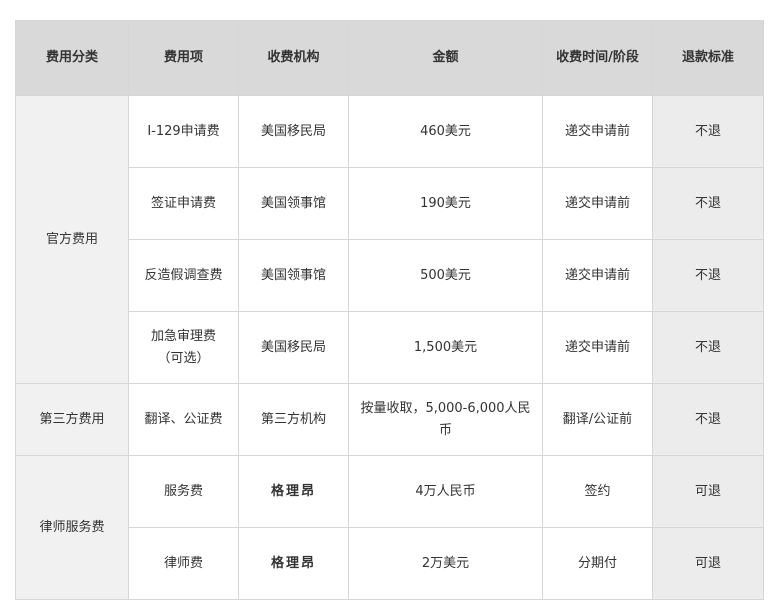  I want to click on header-amount: 金额, so click(445, 58).